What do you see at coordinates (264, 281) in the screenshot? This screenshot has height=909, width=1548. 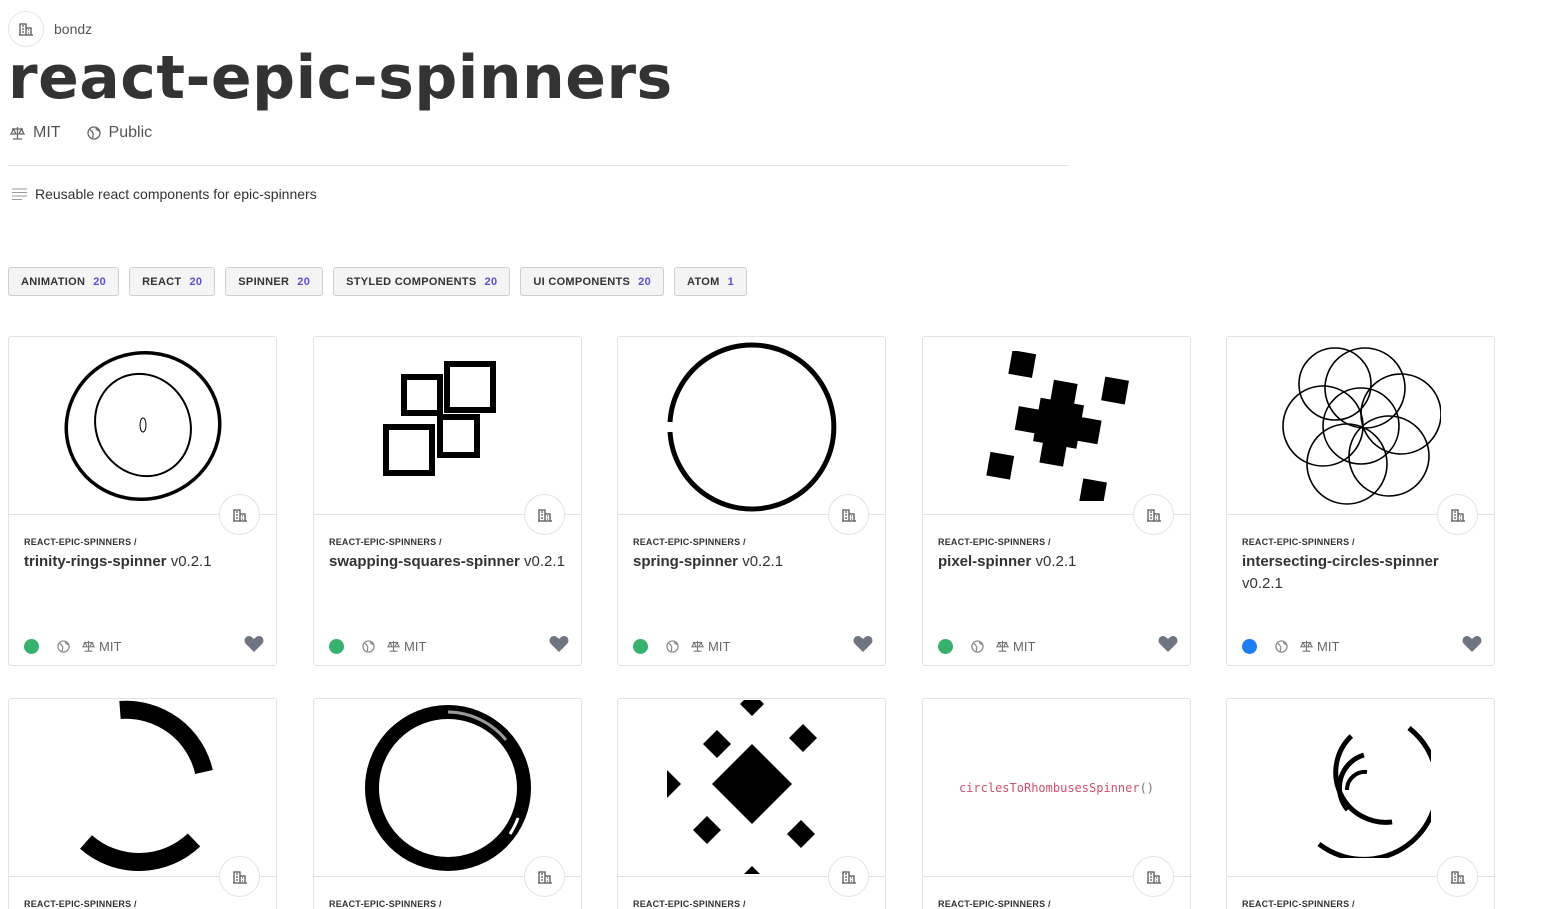 I see `tag-label: SPINNER` at bounding box center [264, 281].